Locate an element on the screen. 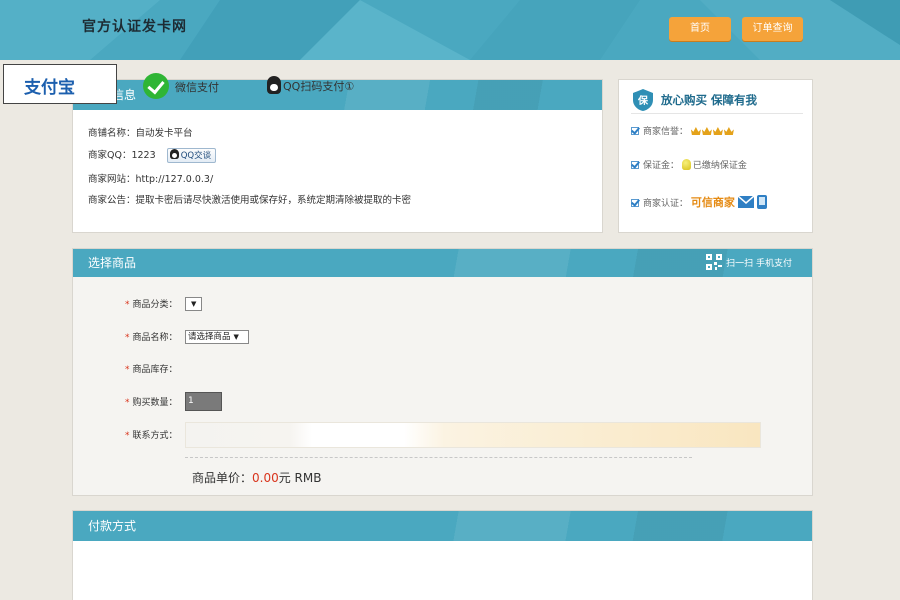 The width and height of the screenshot is (900, 600). guarantee-title-row: 保 放心购买 保障有我 is located at coordinates (717, 101).